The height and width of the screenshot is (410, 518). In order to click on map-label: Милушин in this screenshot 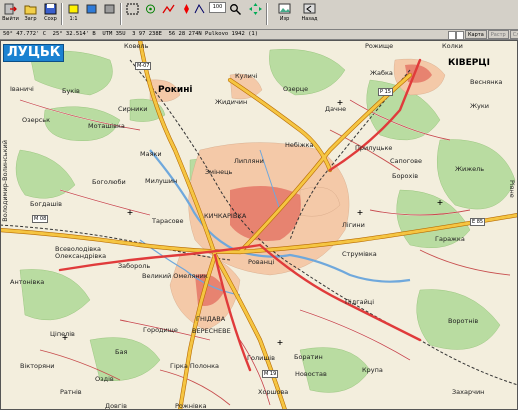, I will do `click(161, 181)`.